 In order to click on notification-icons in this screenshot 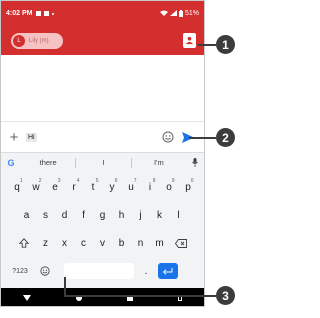, I will do `click(45, 13)`.